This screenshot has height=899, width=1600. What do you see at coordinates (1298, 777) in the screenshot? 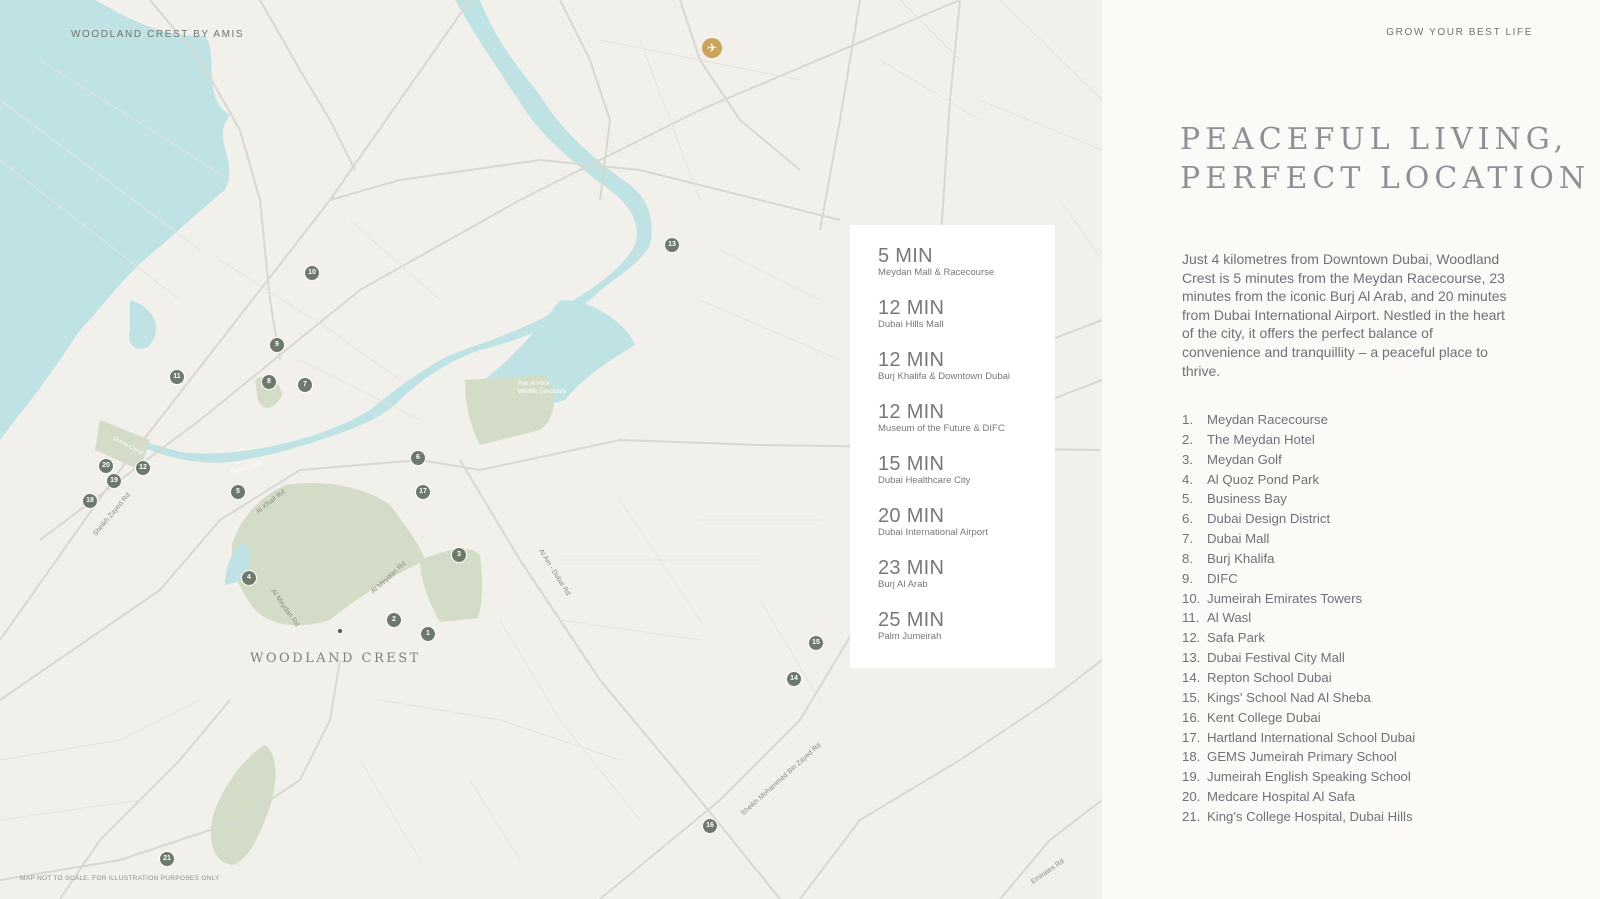
I see `list-item: 19. Jumeirah English Speaking School` at bounding box center [1298, 777].